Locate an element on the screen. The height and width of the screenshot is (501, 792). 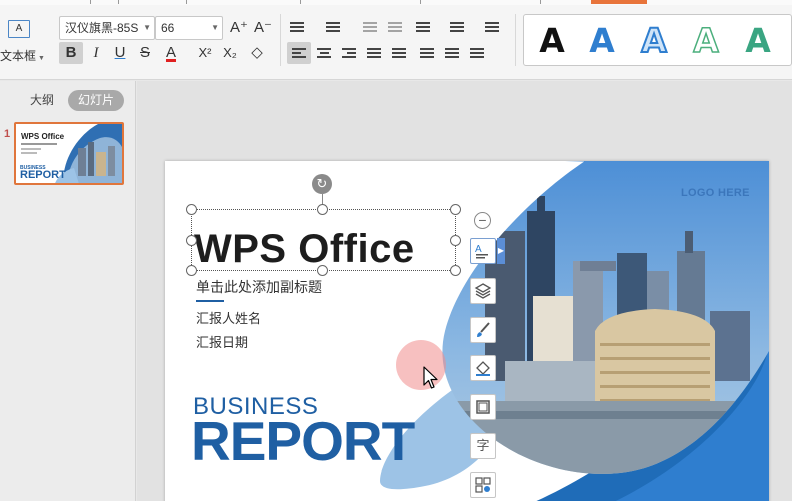
justify-icon is located at coordinates (374, 54).